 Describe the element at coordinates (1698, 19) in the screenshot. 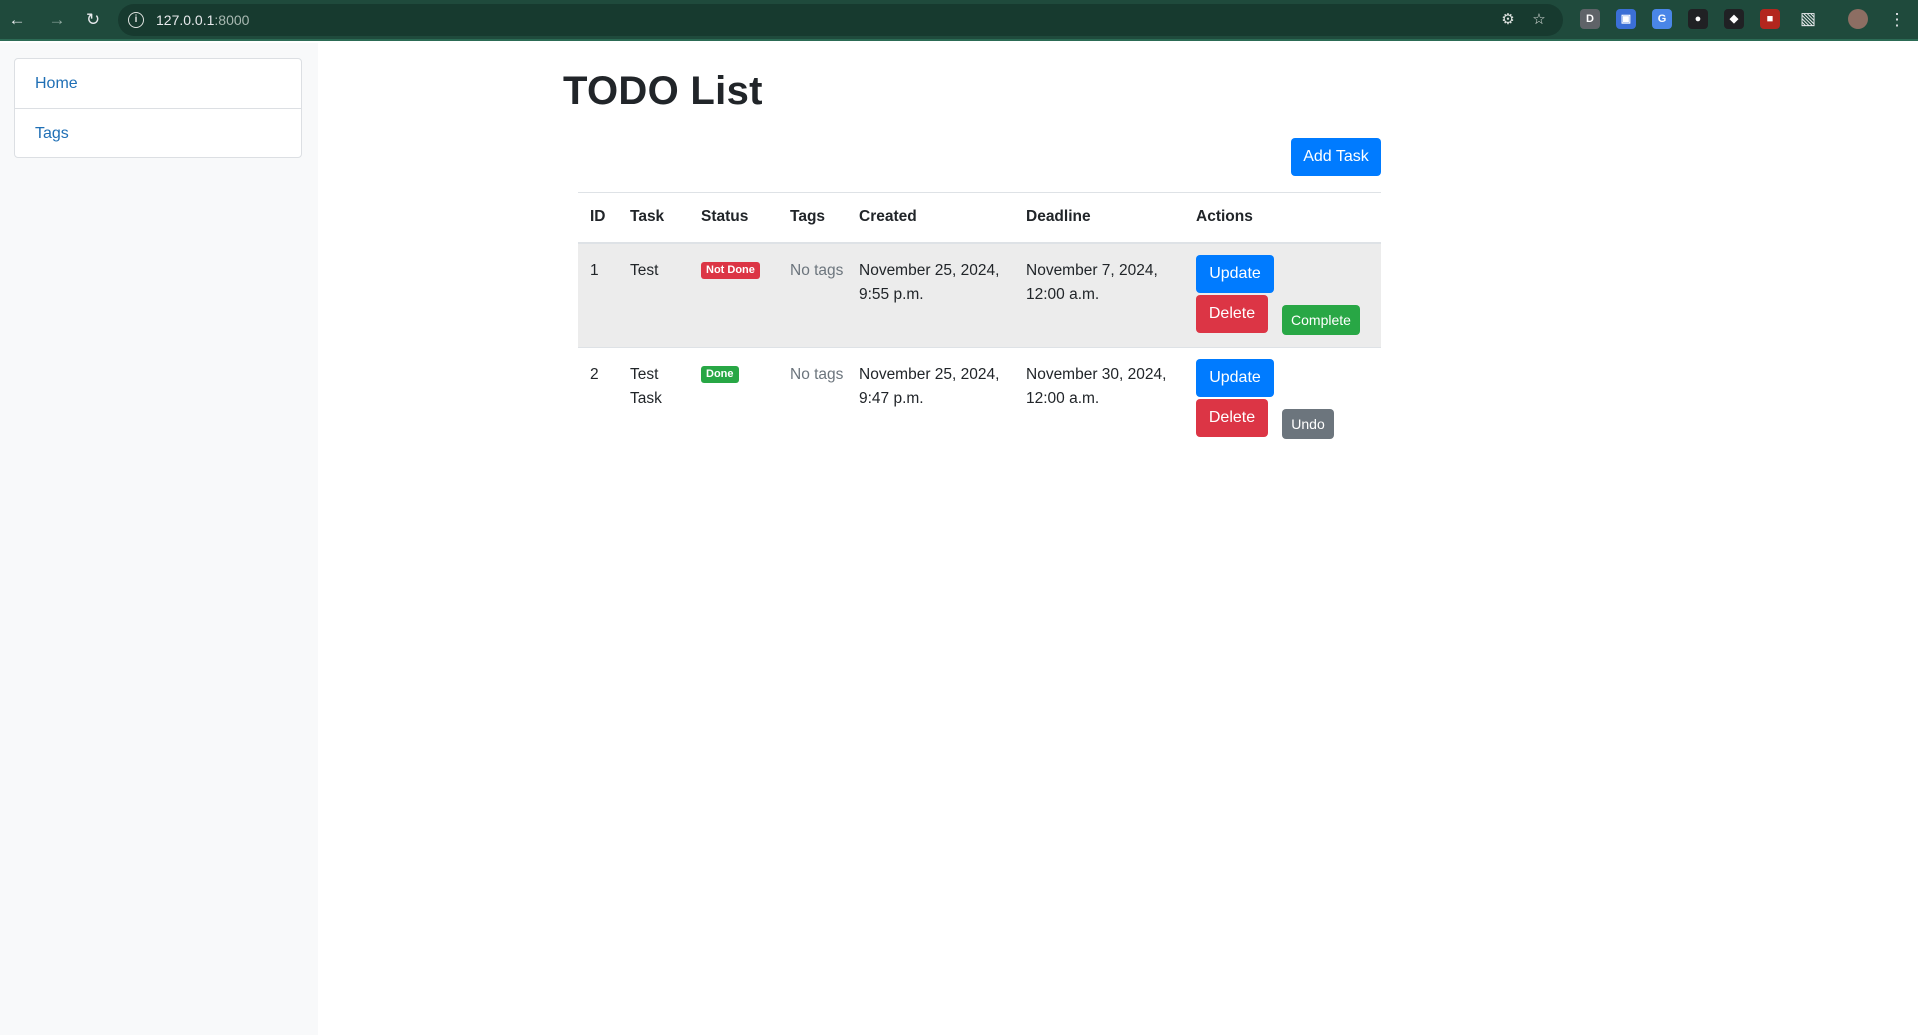

I see `extension-icon: ●` at that location.